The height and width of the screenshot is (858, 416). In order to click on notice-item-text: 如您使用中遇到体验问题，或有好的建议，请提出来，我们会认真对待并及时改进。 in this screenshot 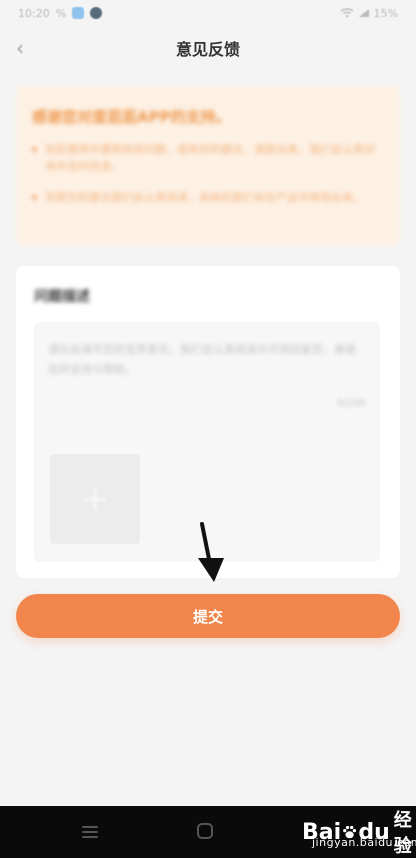, I will do `click(210, 158)`.